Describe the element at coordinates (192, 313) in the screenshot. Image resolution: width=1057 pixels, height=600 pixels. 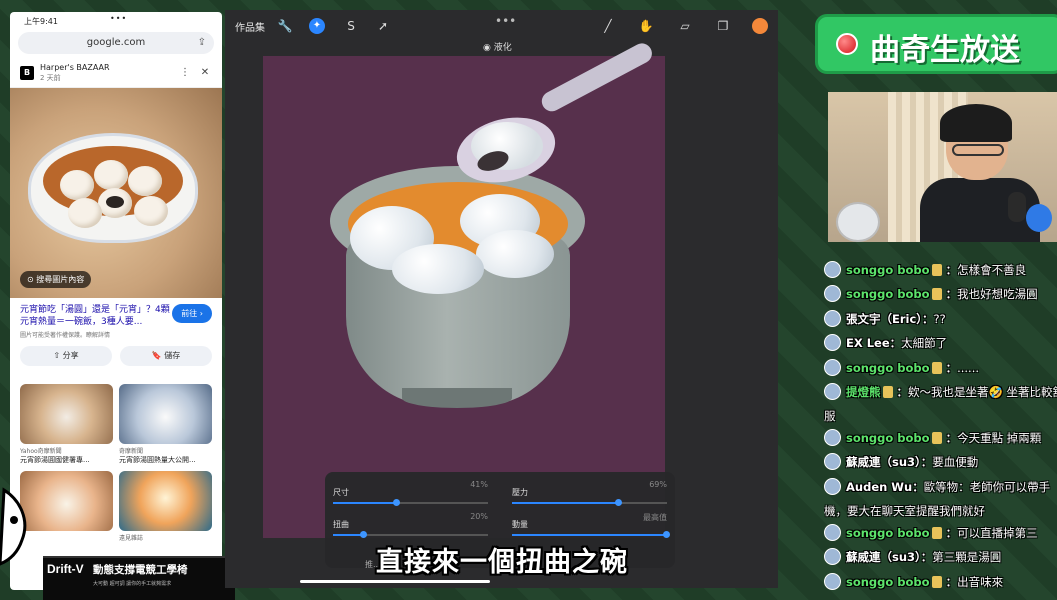
I see `visit-button: 前往 ›` at that location.